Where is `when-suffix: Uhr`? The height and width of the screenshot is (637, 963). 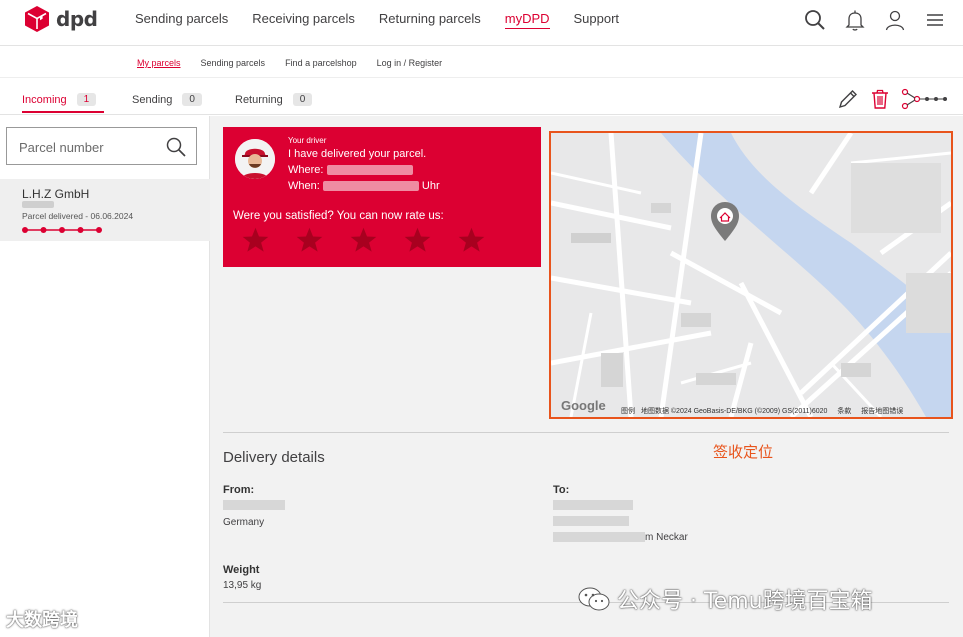
when-suffix: Uhr is located at coordinates (429, 186).